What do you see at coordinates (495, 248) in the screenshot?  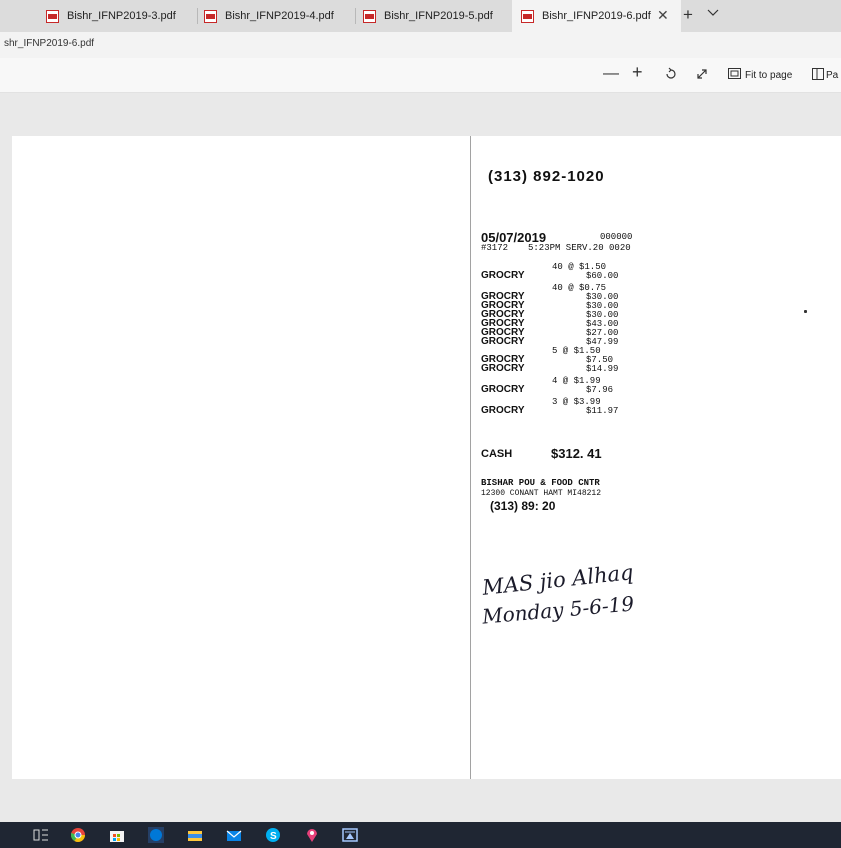 I see `receipt-store-no: #3172` at bounding box center [495, 248].